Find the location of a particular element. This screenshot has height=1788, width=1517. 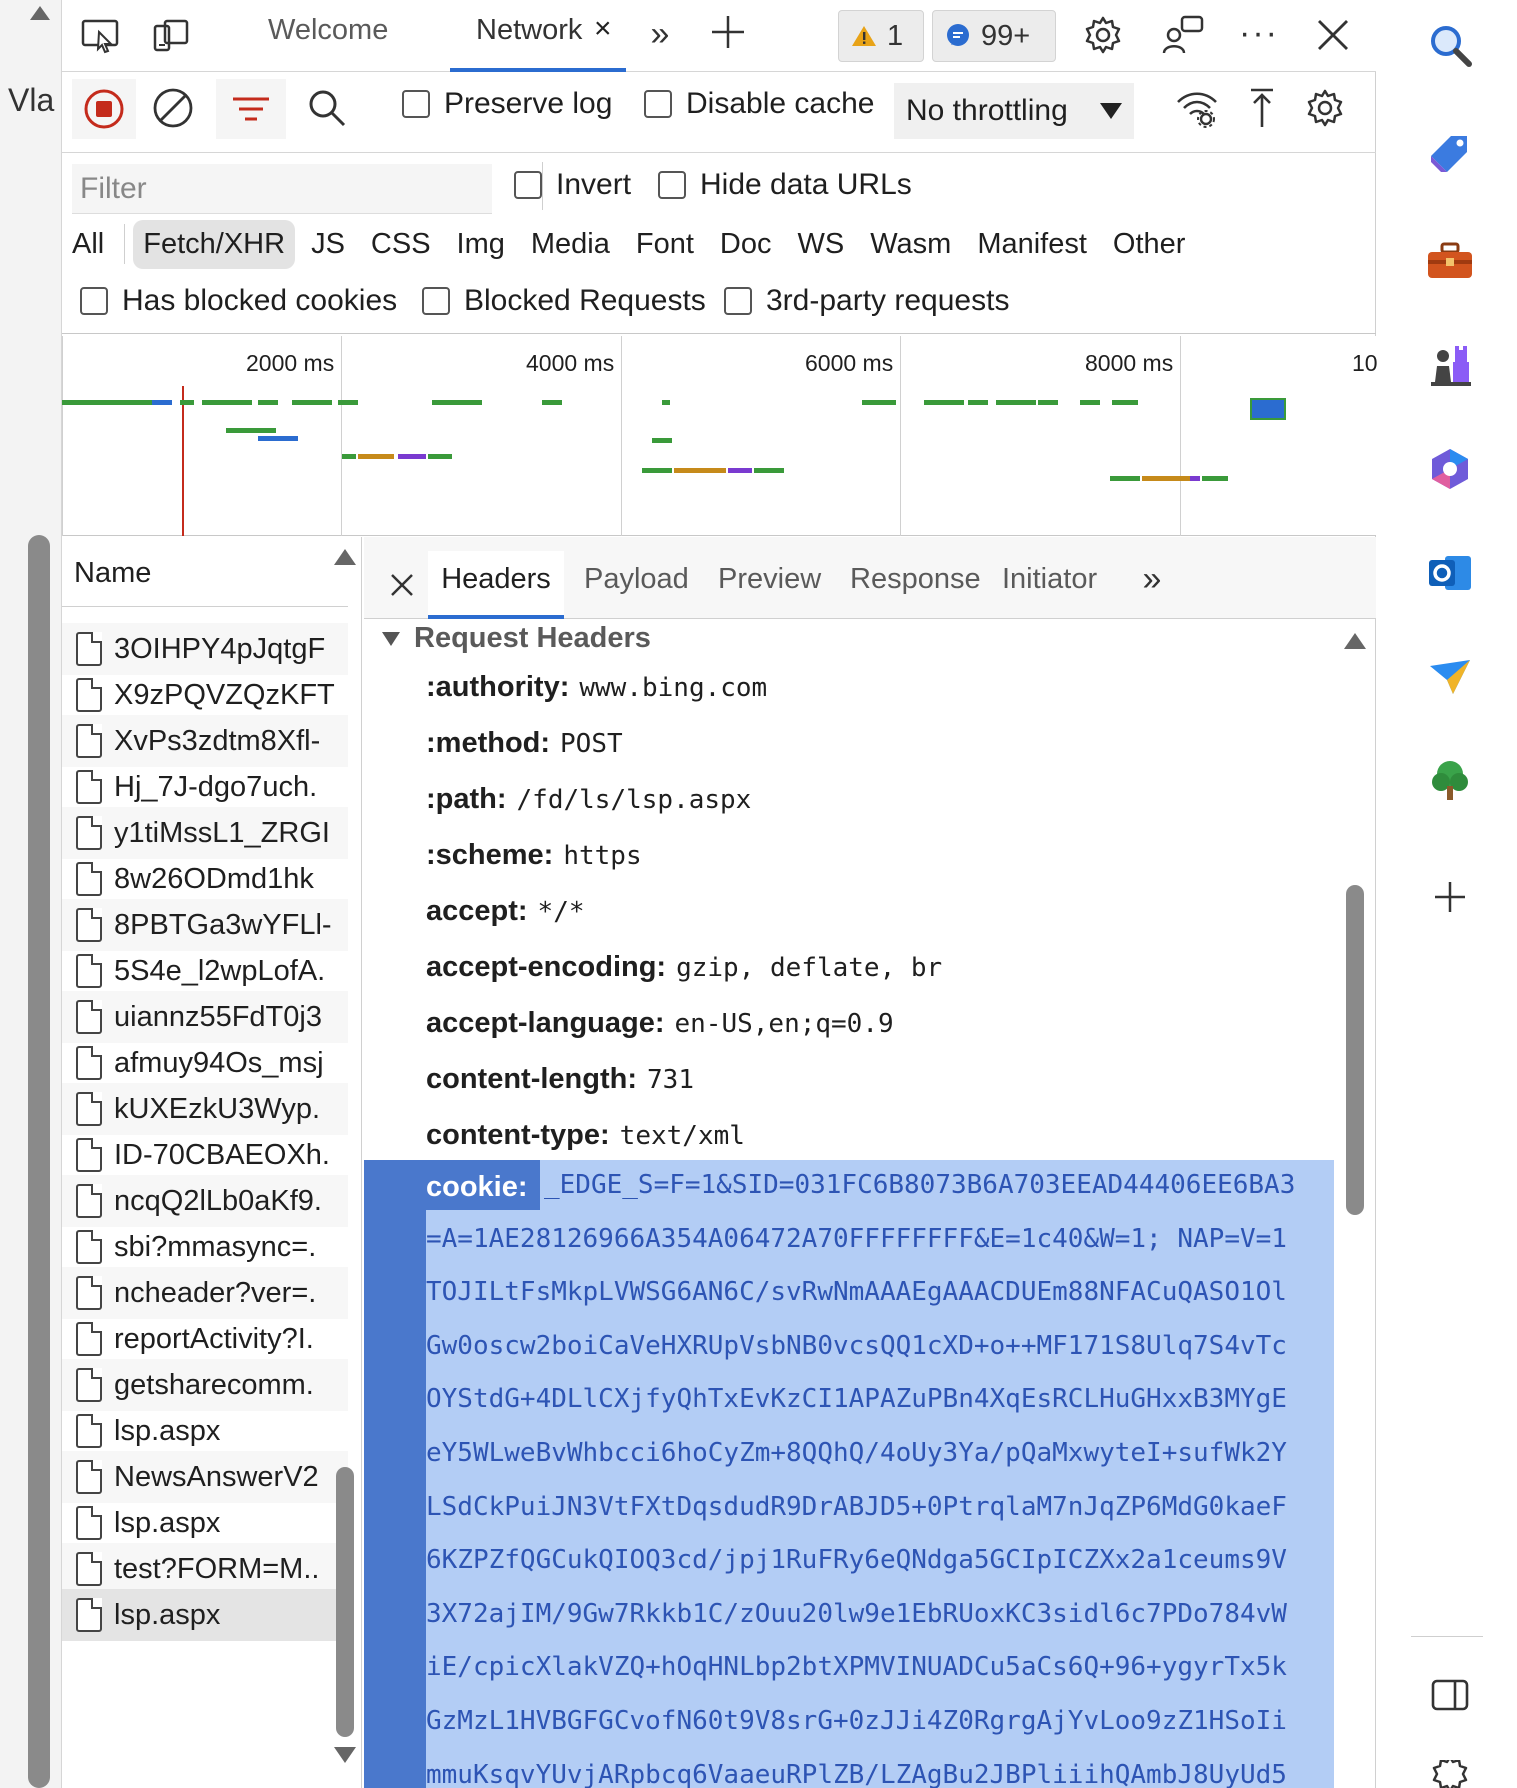

request-header-row: :method: POST is located at coordinates (524, 743).